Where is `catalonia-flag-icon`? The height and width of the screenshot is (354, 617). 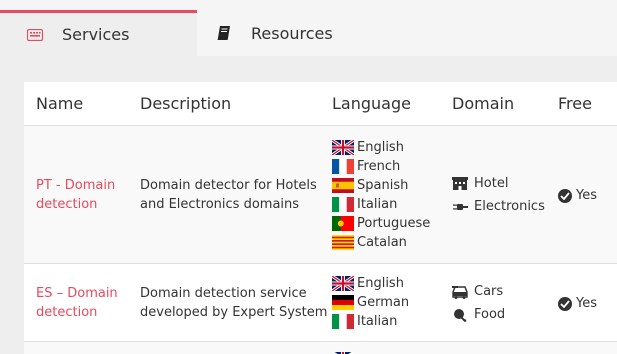 catalonia-flag-icon is located at coordinates (343, 242).